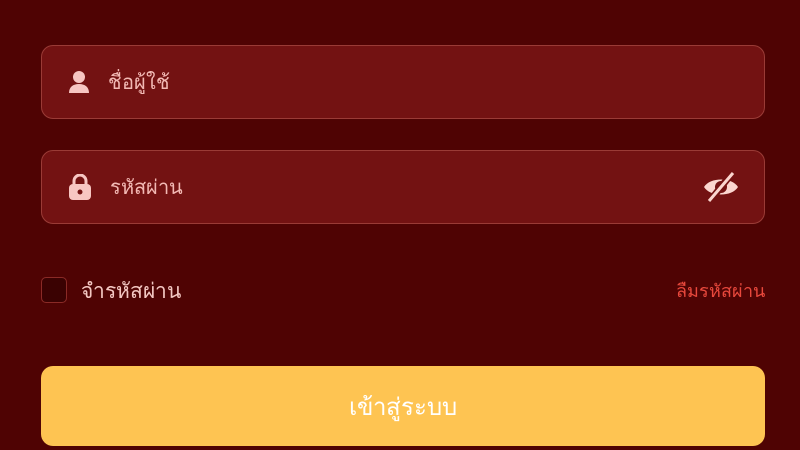  I want to click on password-field: รหัสผ่าน, so click(403, 187).